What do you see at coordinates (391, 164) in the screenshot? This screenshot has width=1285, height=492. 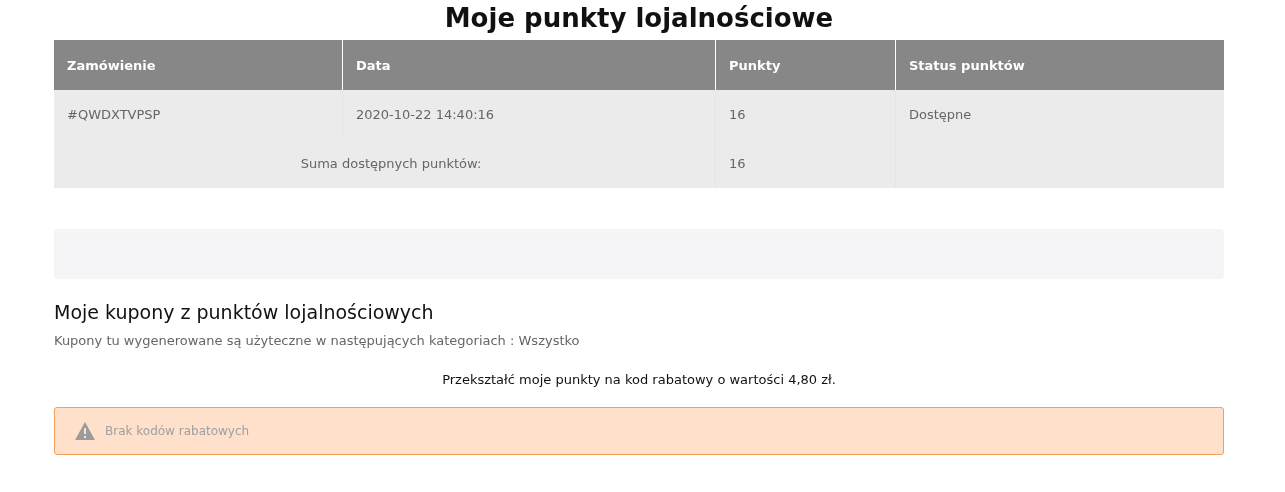 I see `total-label: Suma dostępnych punktów:` at bounding box center [391, 164].